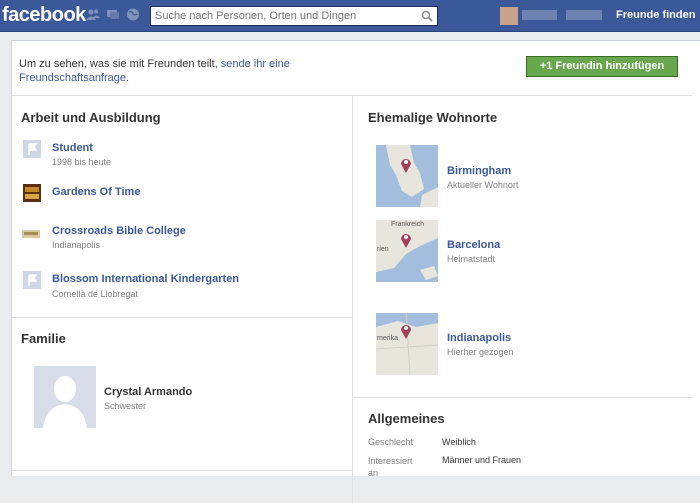 This screenshot has width=700, height=503. Describe the element at coordinates (459, 442) in the screenshot. I see `info-value: Weiblich` at that location.